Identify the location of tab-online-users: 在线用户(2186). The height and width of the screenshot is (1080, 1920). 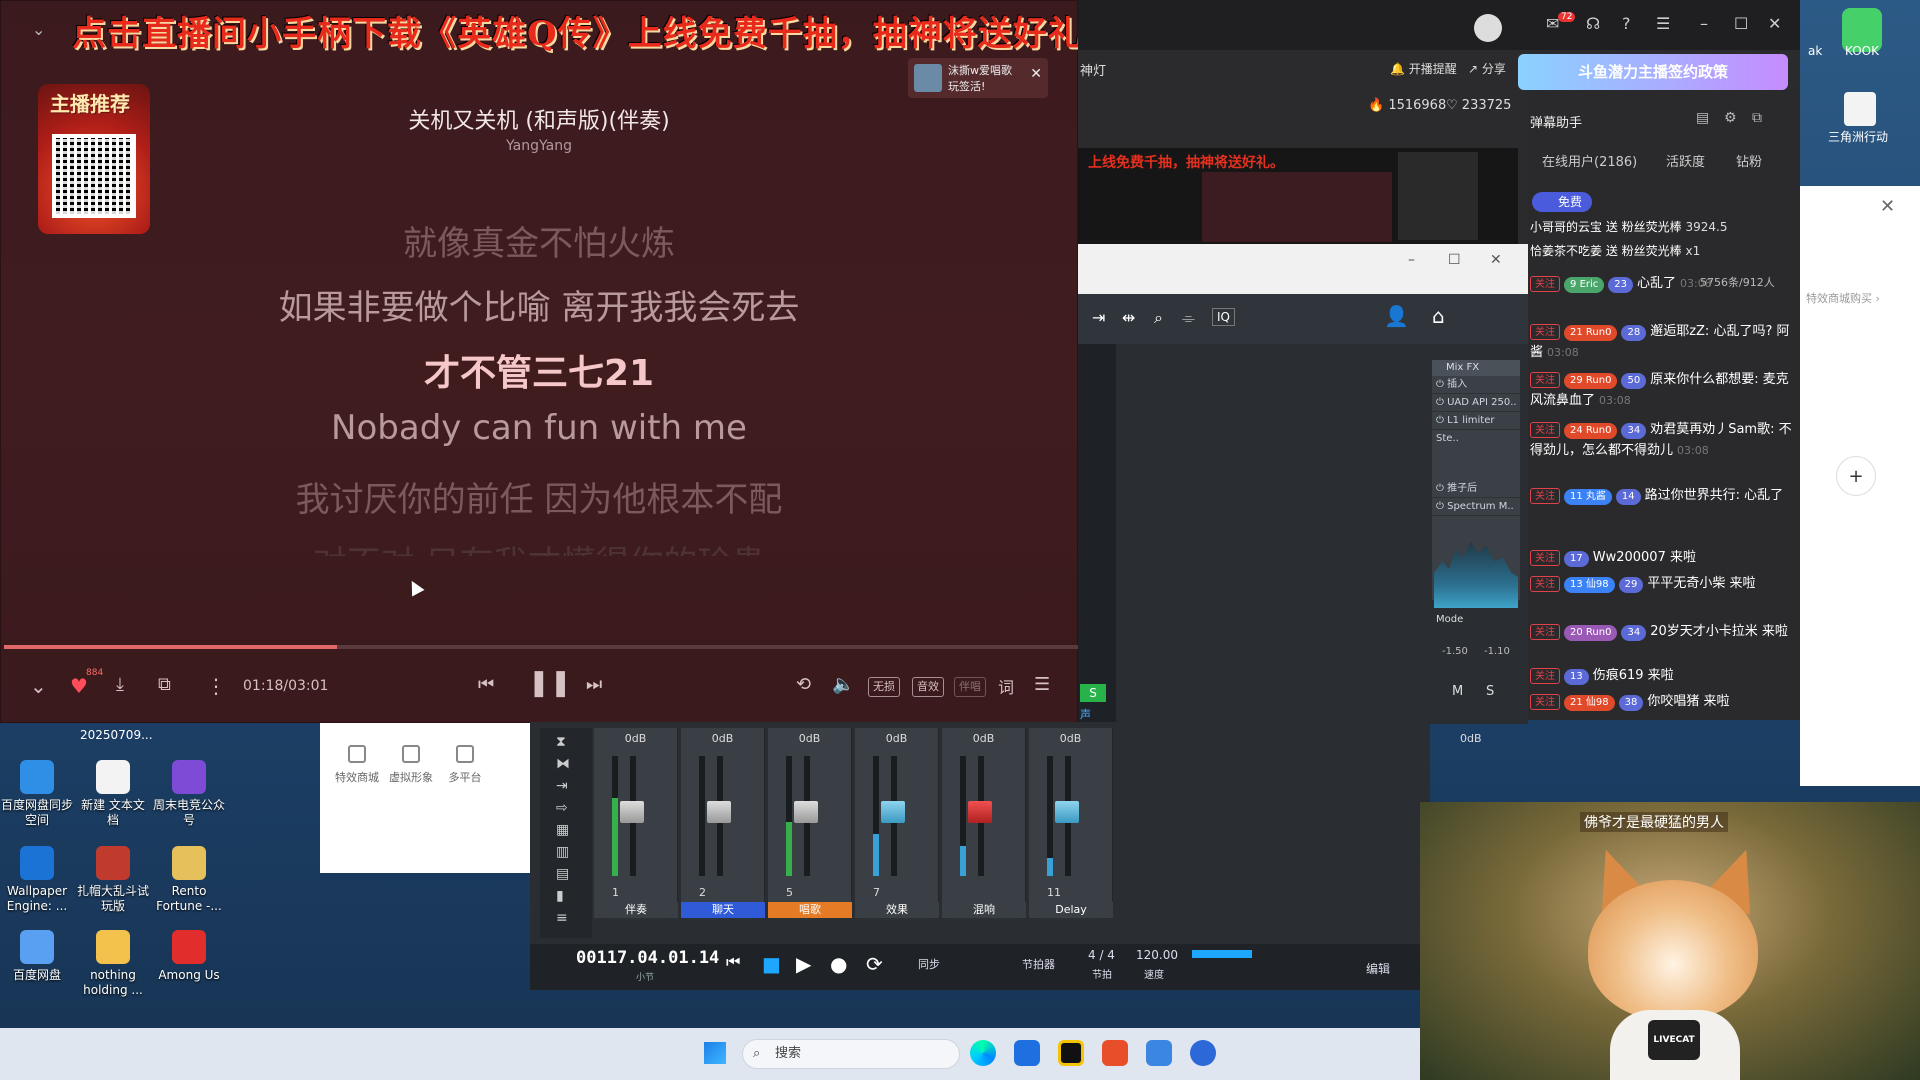
(1589, 160).